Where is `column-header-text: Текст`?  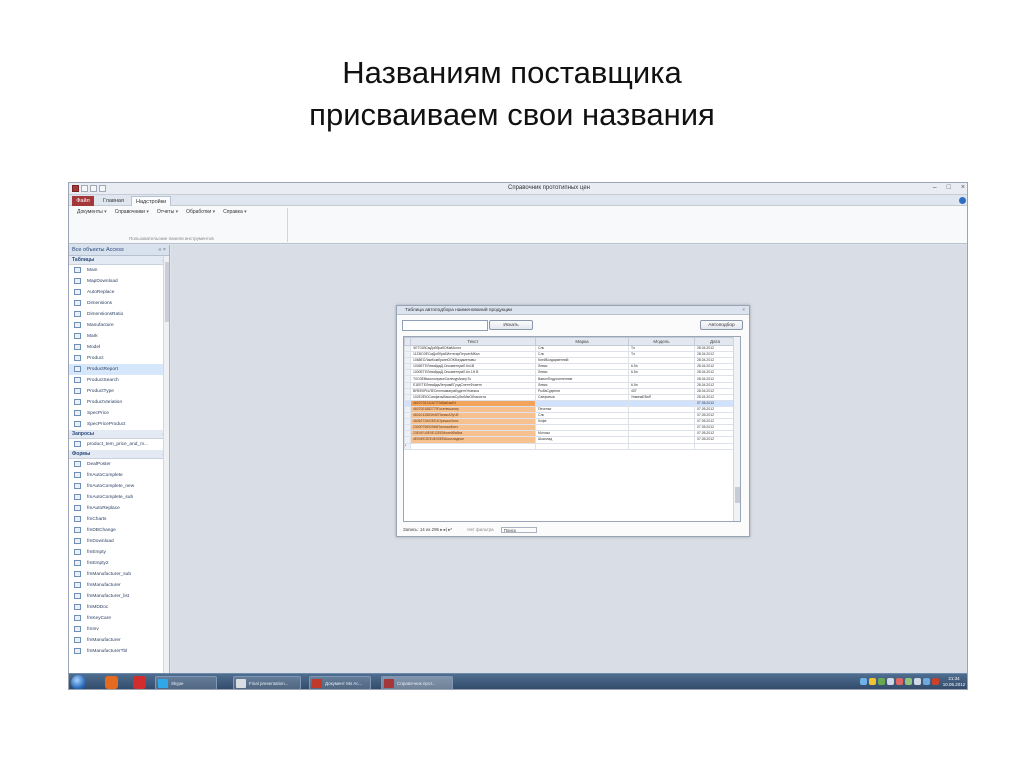 column-header-text: Текст is located at coordinates (473, 341).